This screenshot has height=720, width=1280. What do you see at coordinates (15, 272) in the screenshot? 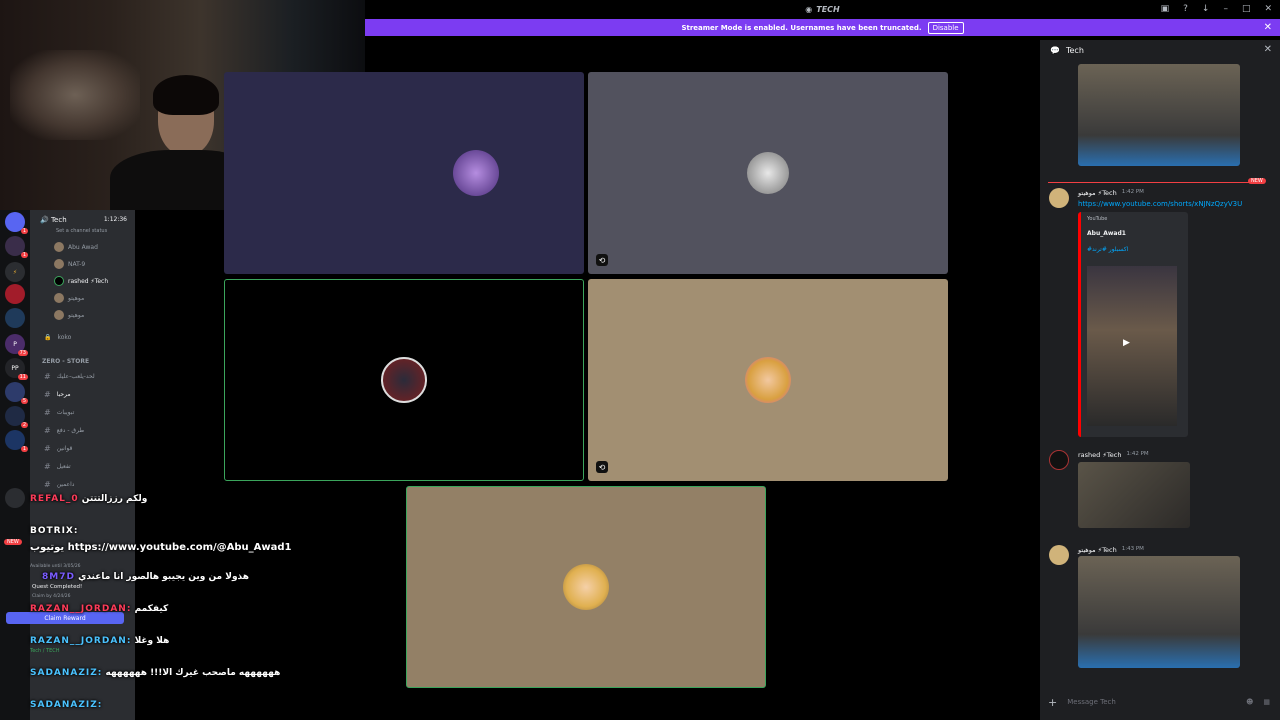
I see `server-icon: ⚡` at bounding box center [15, 272].